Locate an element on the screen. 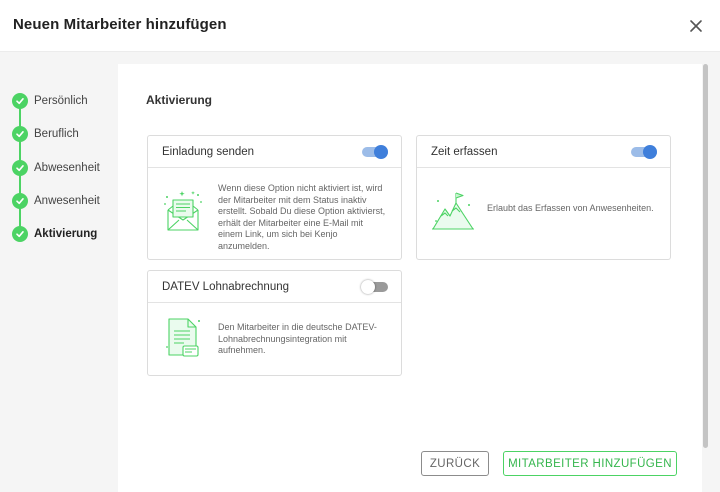 This screenshot has height=492, width=720. time-card-description: Erlaubt das Erfassen von Anwesenheiten. is located at coordinates (570, 208).